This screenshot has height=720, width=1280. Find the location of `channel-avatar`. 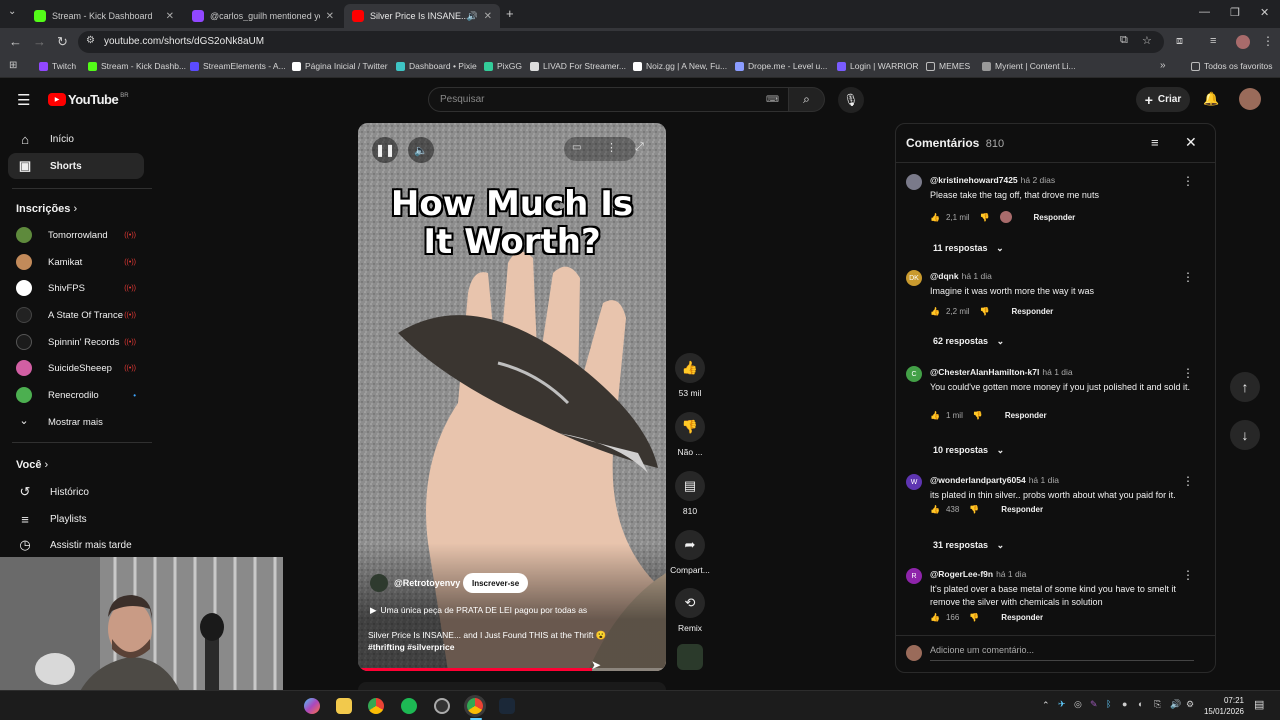

channel-avatar is located at coordinates (379, 583).